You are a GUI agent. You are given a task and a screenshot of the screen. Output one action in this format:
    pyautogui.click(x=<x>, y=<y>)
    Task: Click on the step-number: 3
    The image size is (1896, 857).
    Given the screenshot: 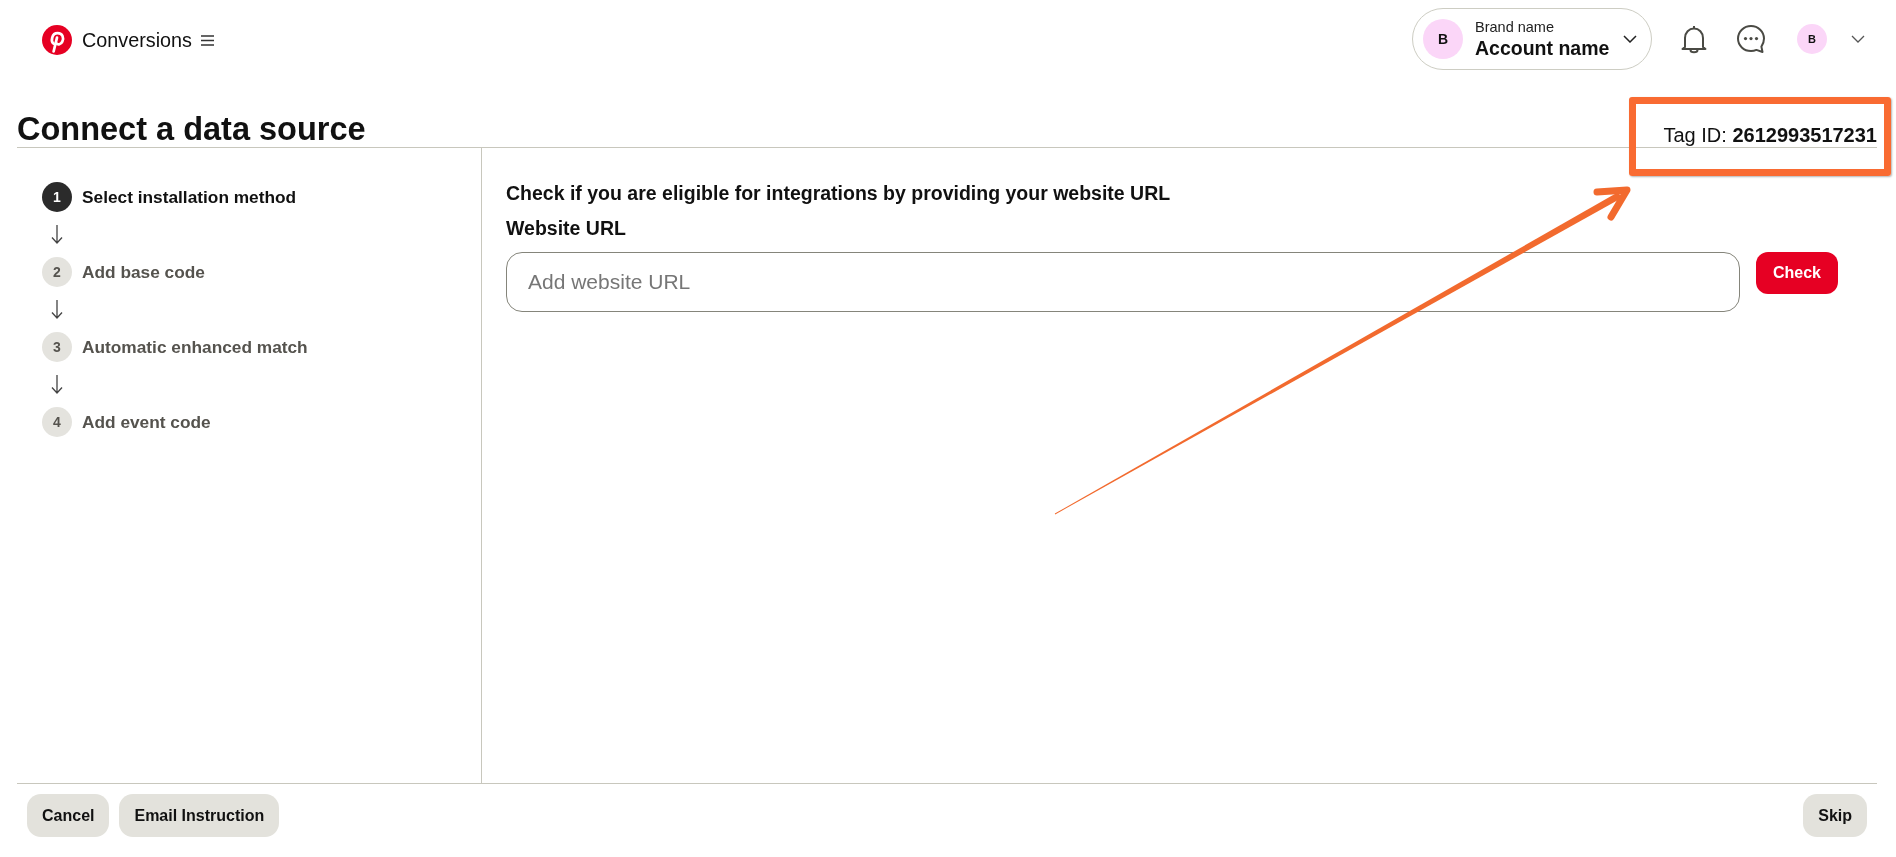 What is the action you would take?
    pyautogui.click(x=57, y=347)
    